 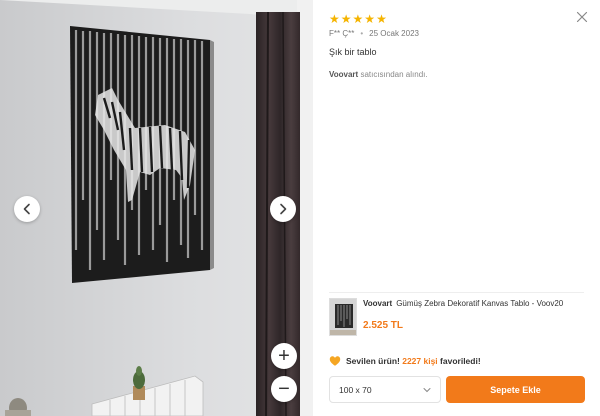 I want to click on product-brand: Voovart, so click(x=378, y=303).